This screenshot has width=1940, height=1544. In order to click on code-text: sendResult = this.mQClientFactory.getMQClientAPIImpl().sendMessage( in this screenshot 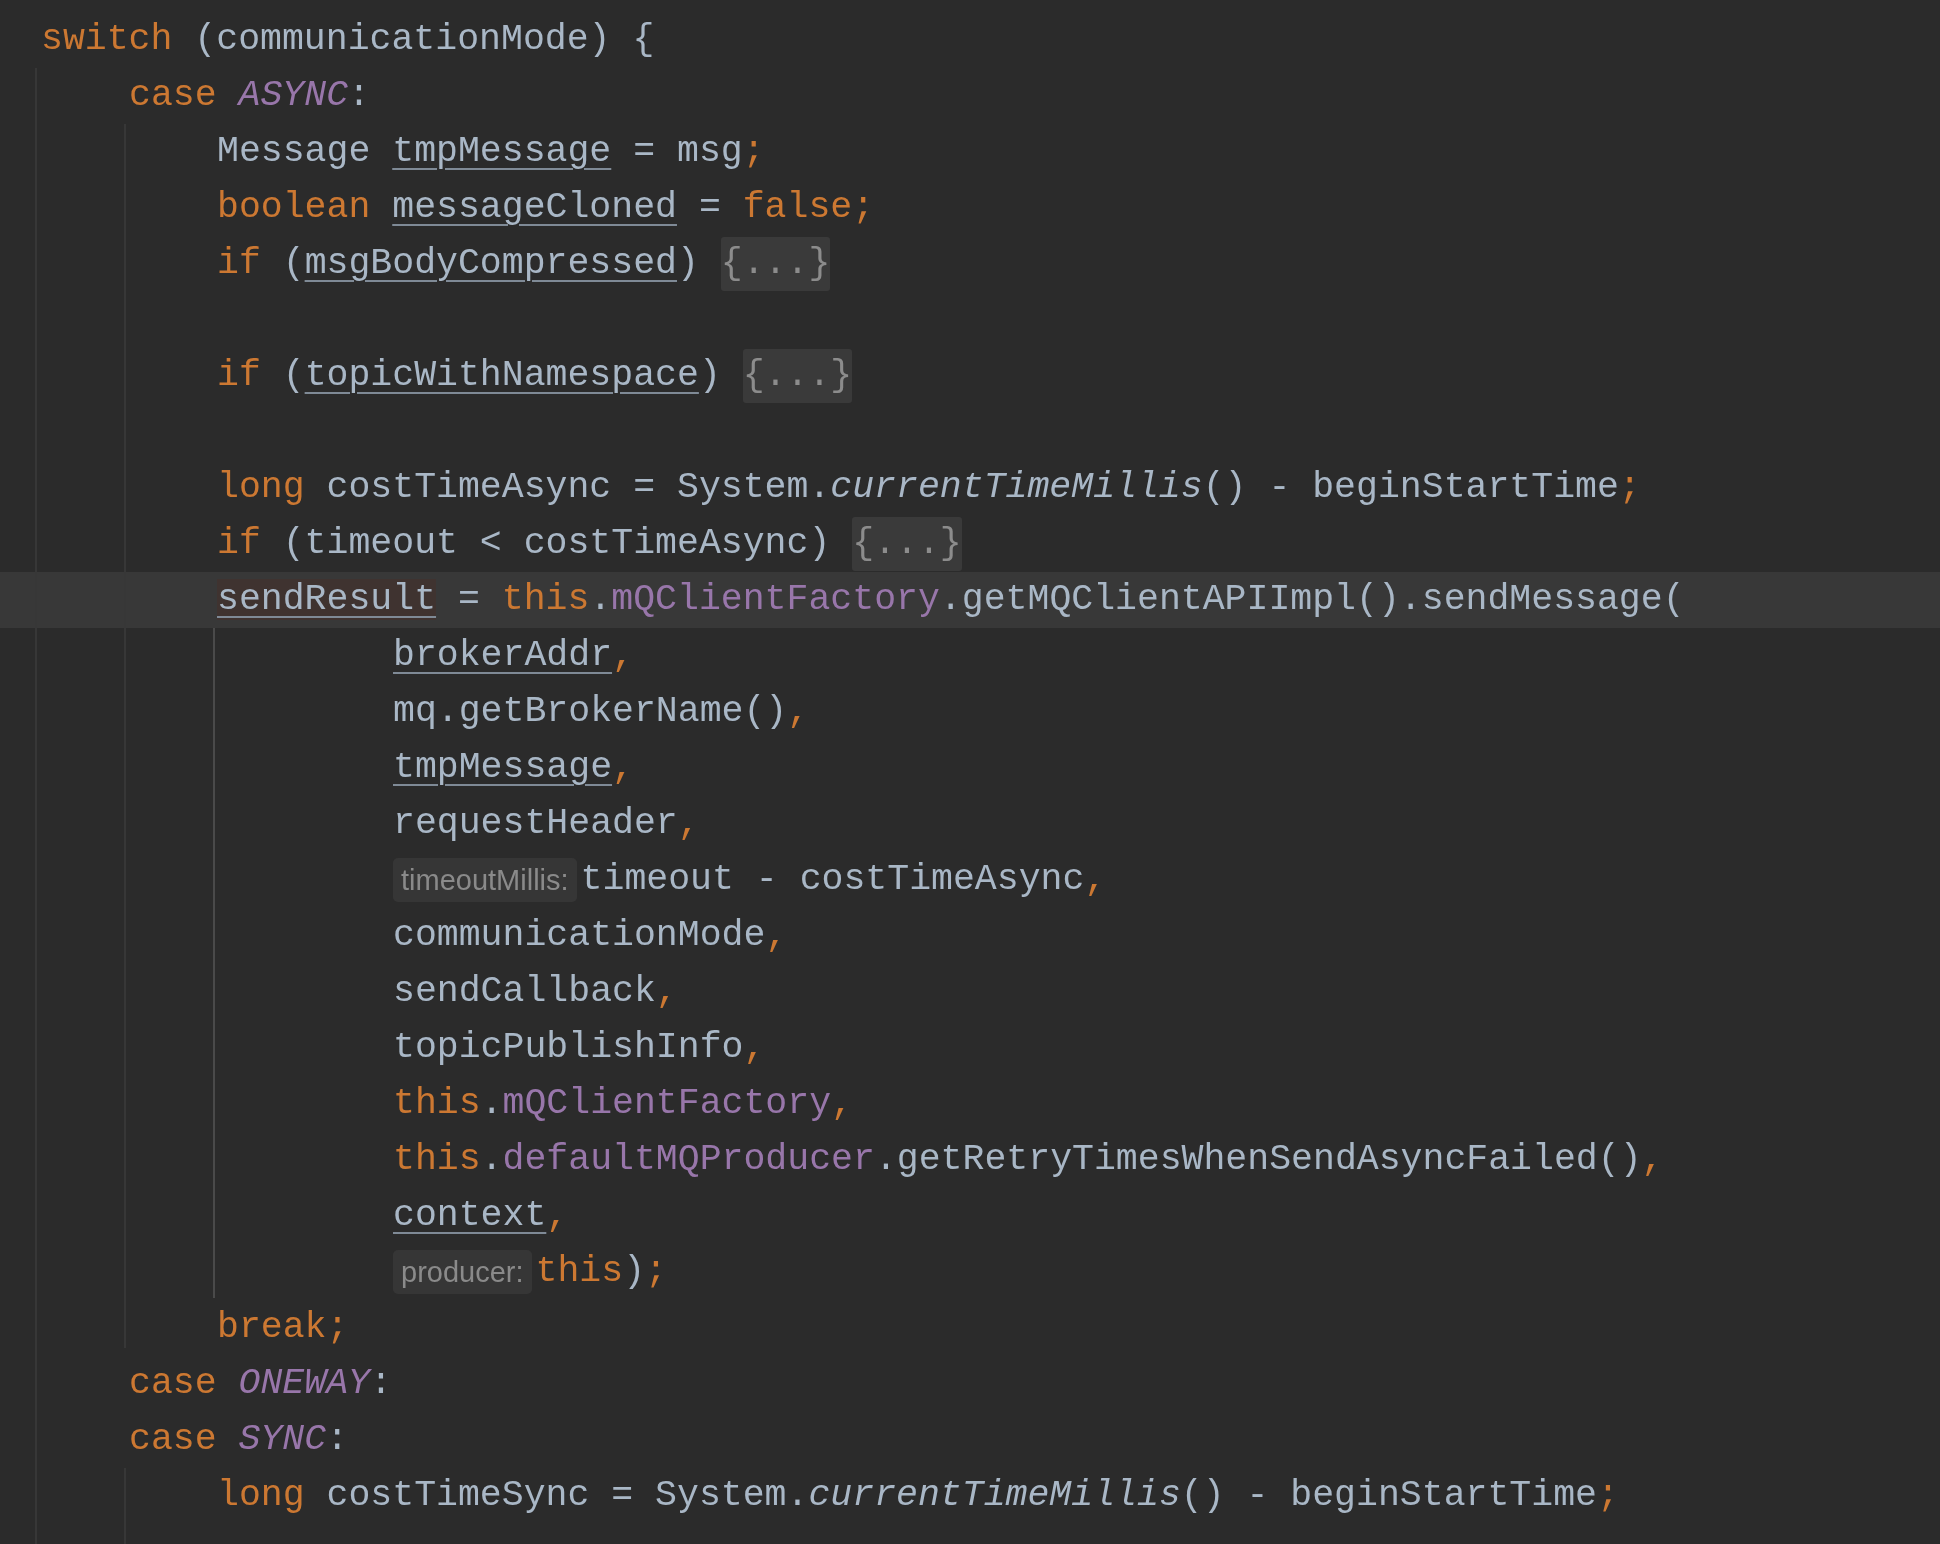, I will do `click(951, 599)`.